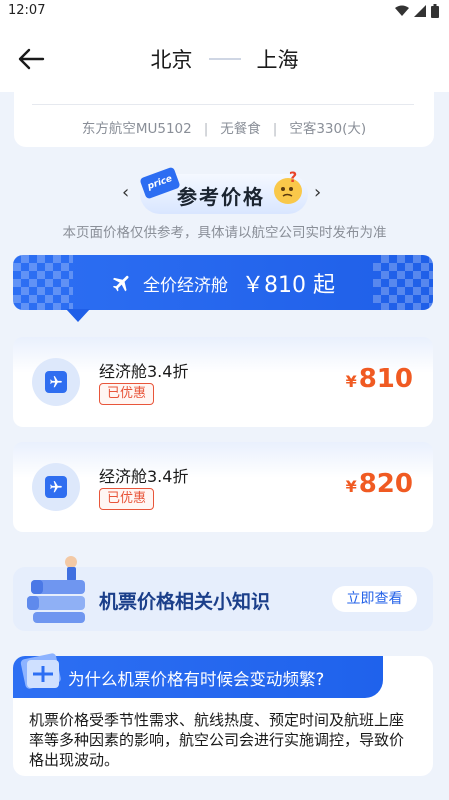  What do you see at coordinates (293, 178) in the screenshot?
I see `question-mark-icon: ?` at bounding box center [293, 178].